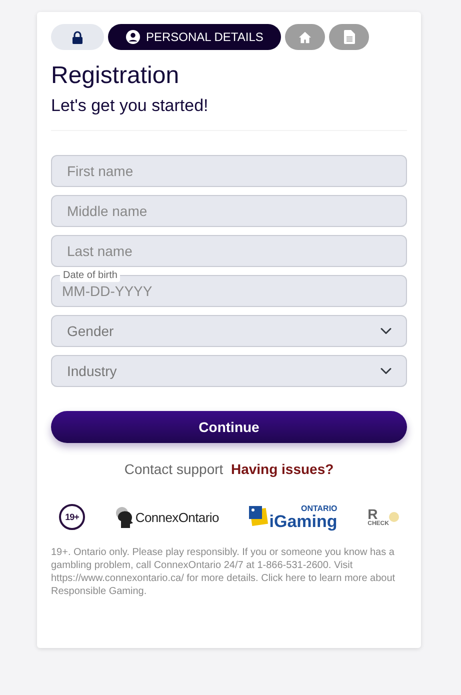 The height and width of the screenshot is (695, 461). I want to click on user-icon, so click(133, 37).